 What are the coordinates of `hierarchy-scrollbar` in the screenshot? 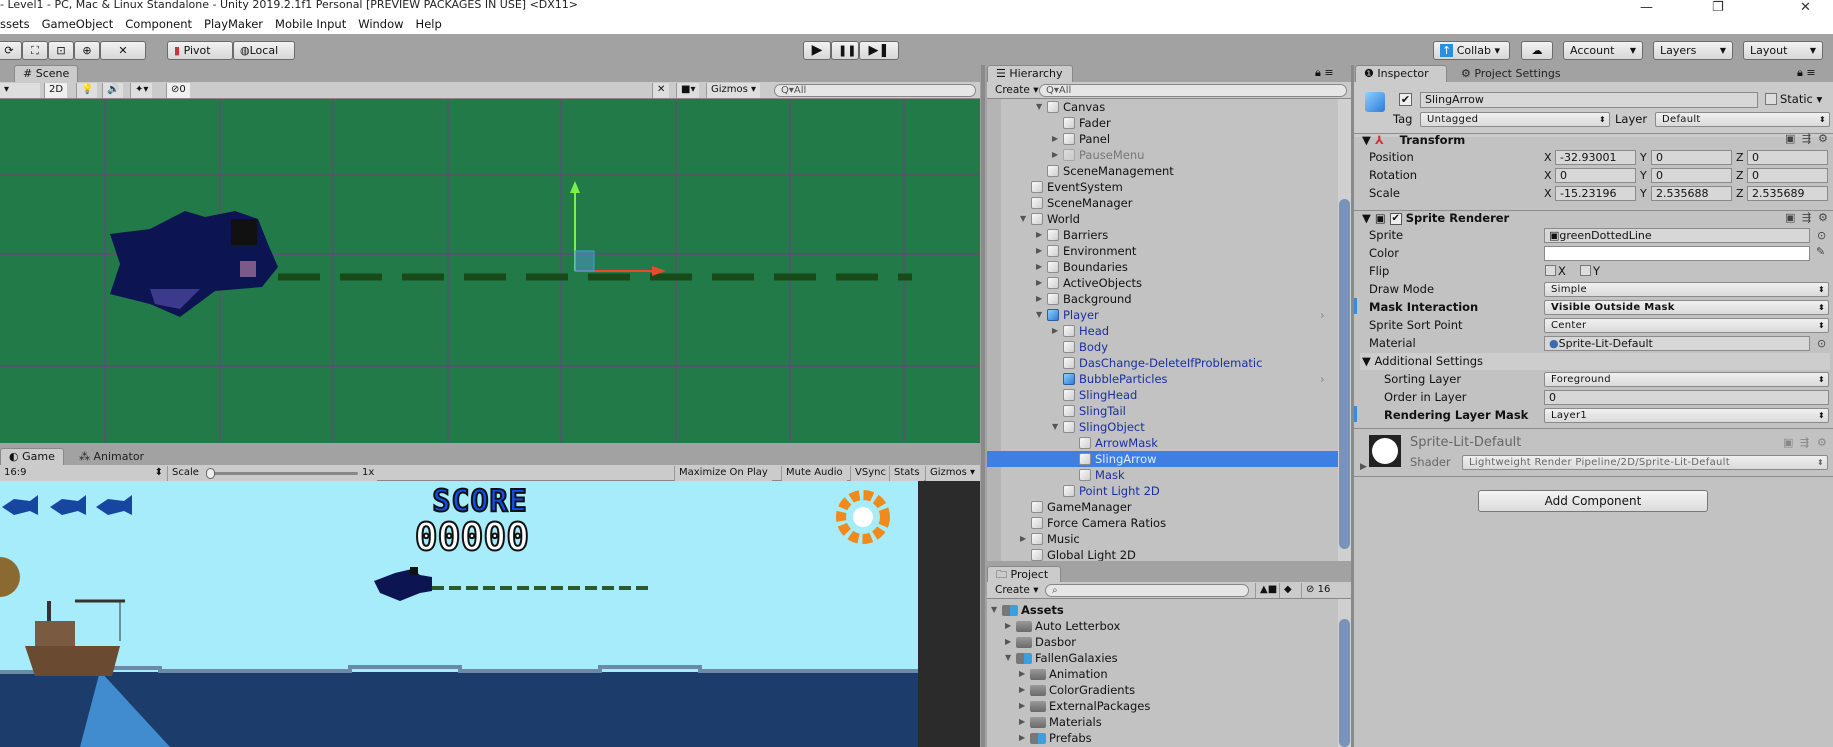 It's located at (1344, 330).